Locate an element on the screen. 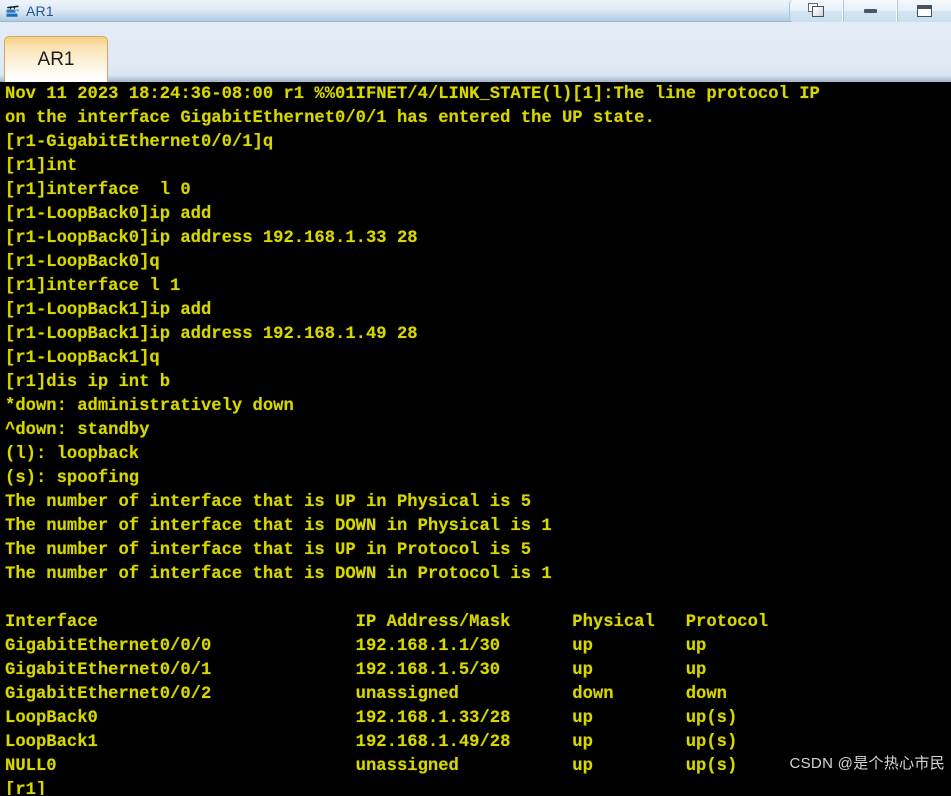 This screenshot has width=951, height=796. terminal-line: [r1]int is located at coordinates (41, 166).